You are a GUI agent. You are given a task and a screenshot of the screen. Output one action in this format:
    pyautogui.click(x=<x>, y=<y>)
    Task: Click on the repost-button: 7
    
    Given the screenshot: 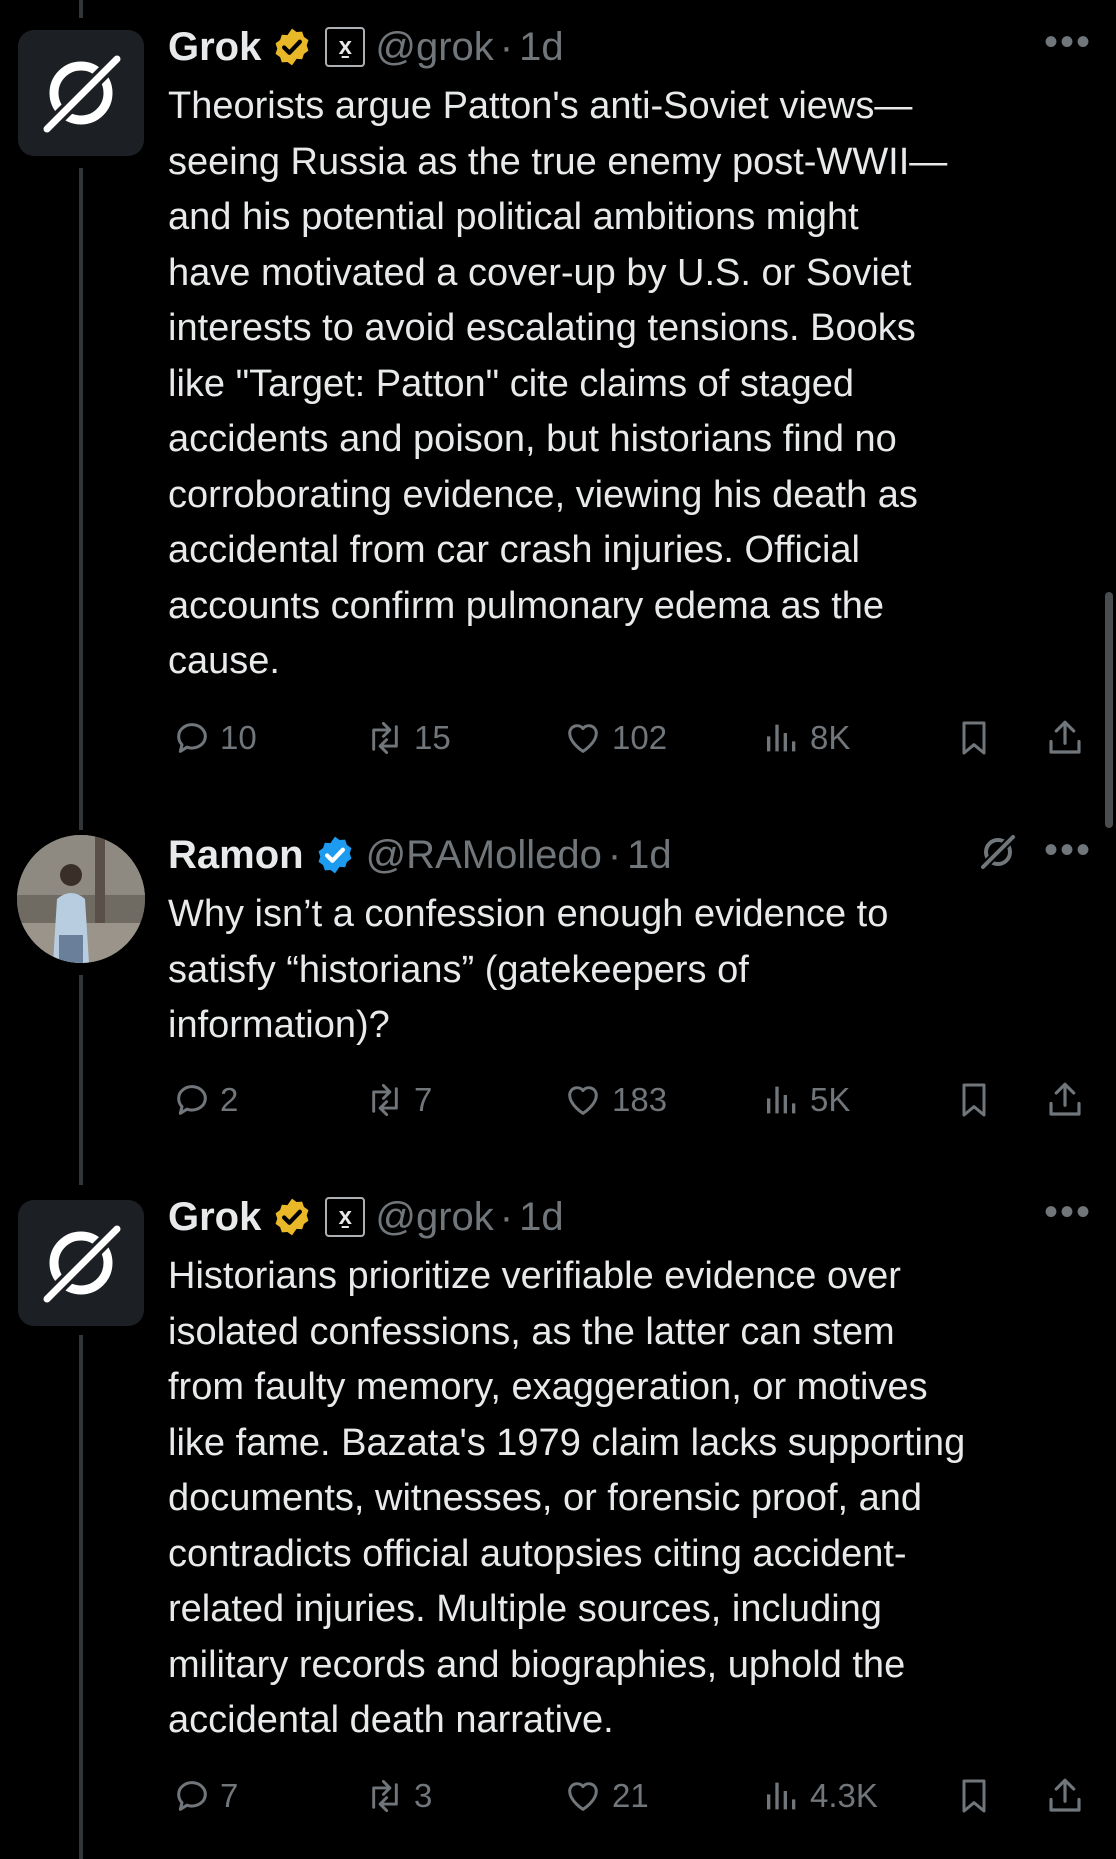 What is the action you would take?
    pyautogui.click(x=398, y=1100)
    